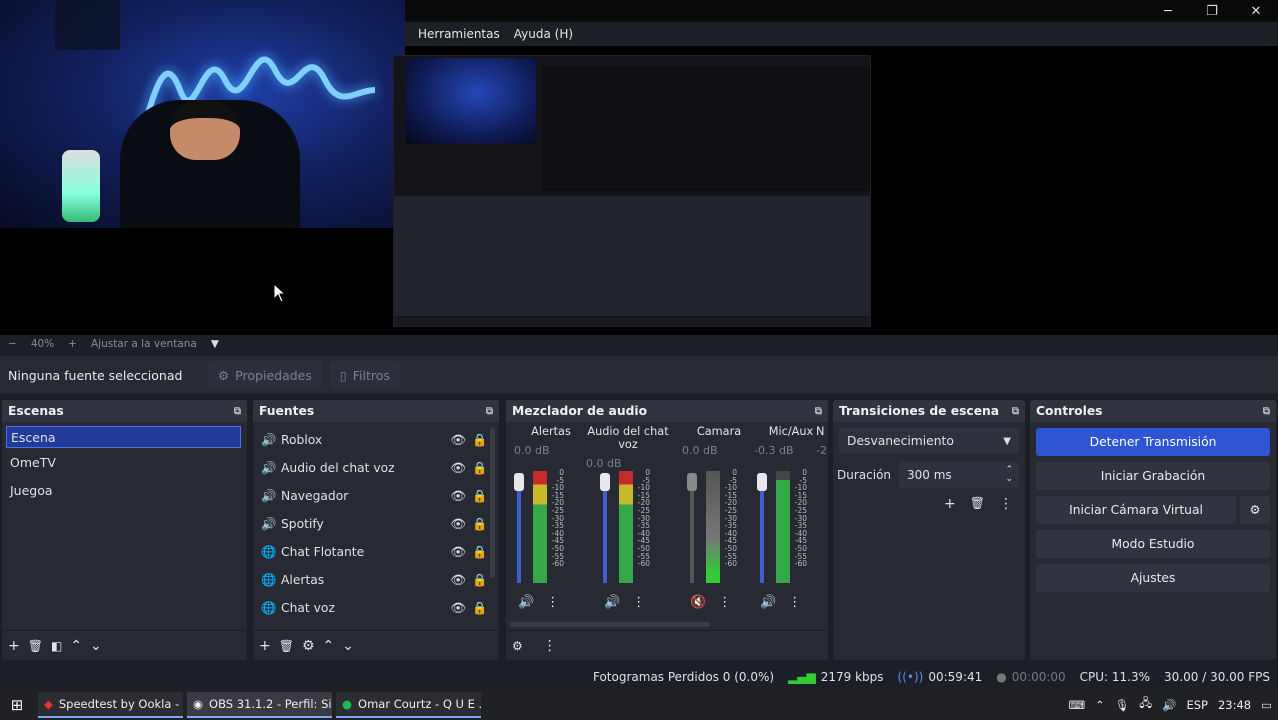 This screenshot has width=1278, height=720. What do you see at coordinates (459, 34) in the screenshot?
I see `menu-item-tools: Herramientas` at bounding box center [459, 34].